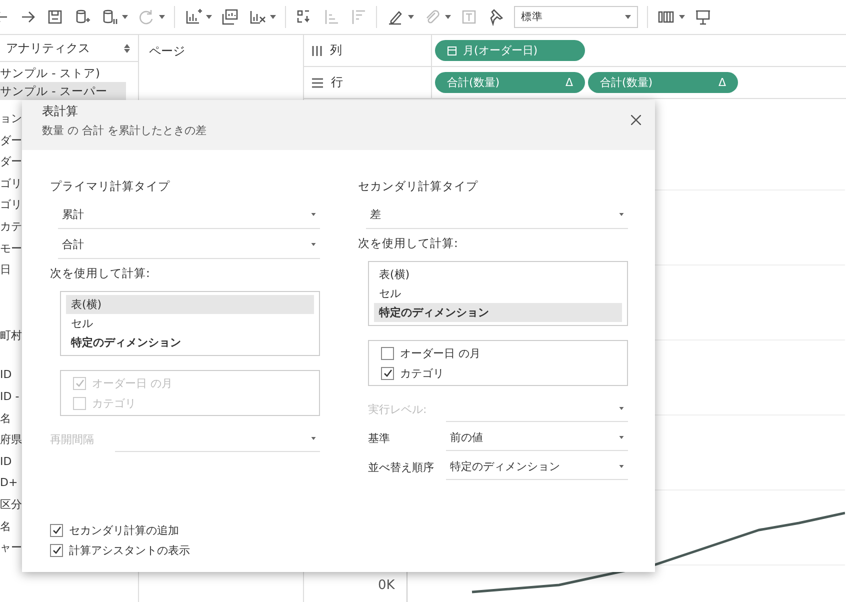 The width and height of the screenshot is (846, 602). What do you see at coordinates (576, 17) in the screenshot?
I see `fit-dropdown: 標準` at bounding box center [576, 17].